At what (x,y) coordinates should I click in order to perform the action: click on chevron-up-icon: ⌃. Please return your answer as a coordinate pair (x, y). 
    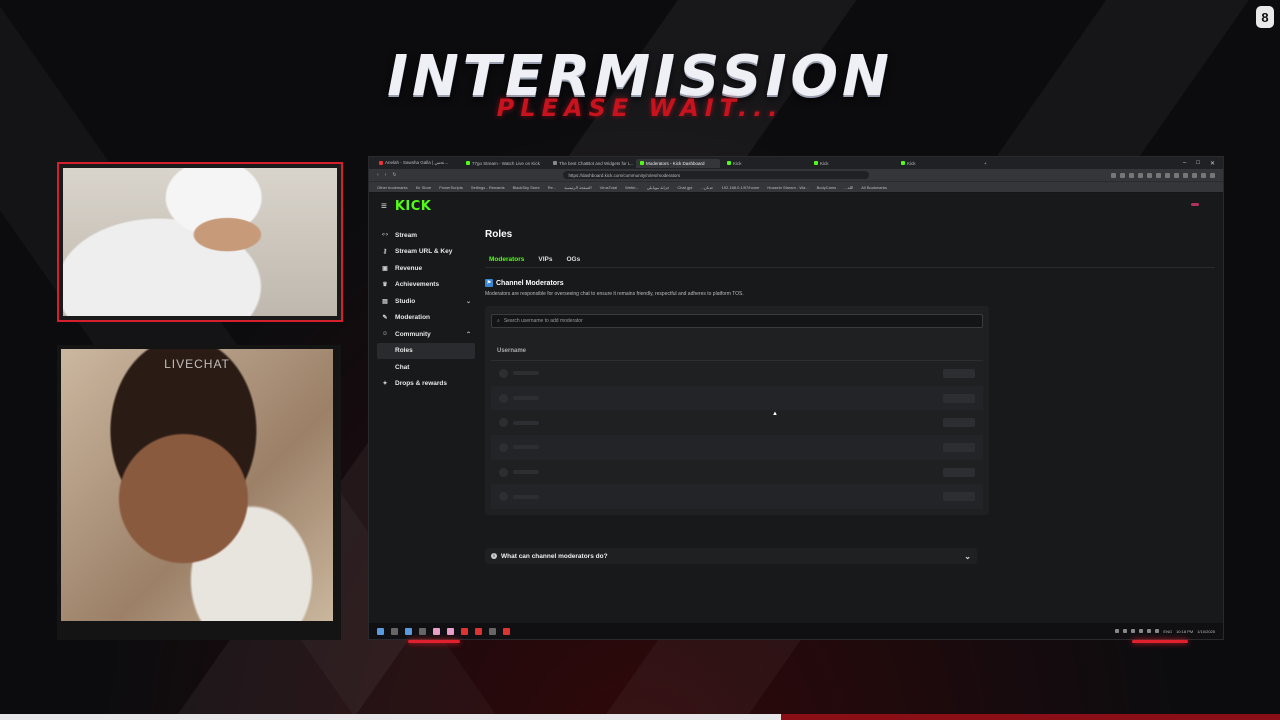
    Looking at the image, I should click on (468, 334).